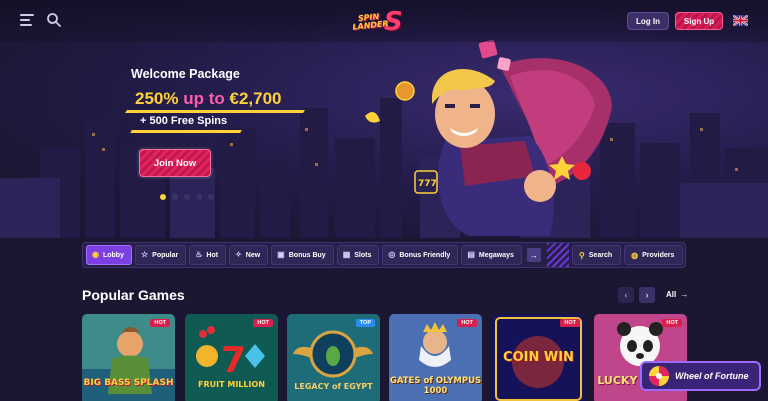 The image size is (768, 401). Describe the element at coordinates (281, 254) in the screenshot. I see `gift-icon: ▣` at that location.